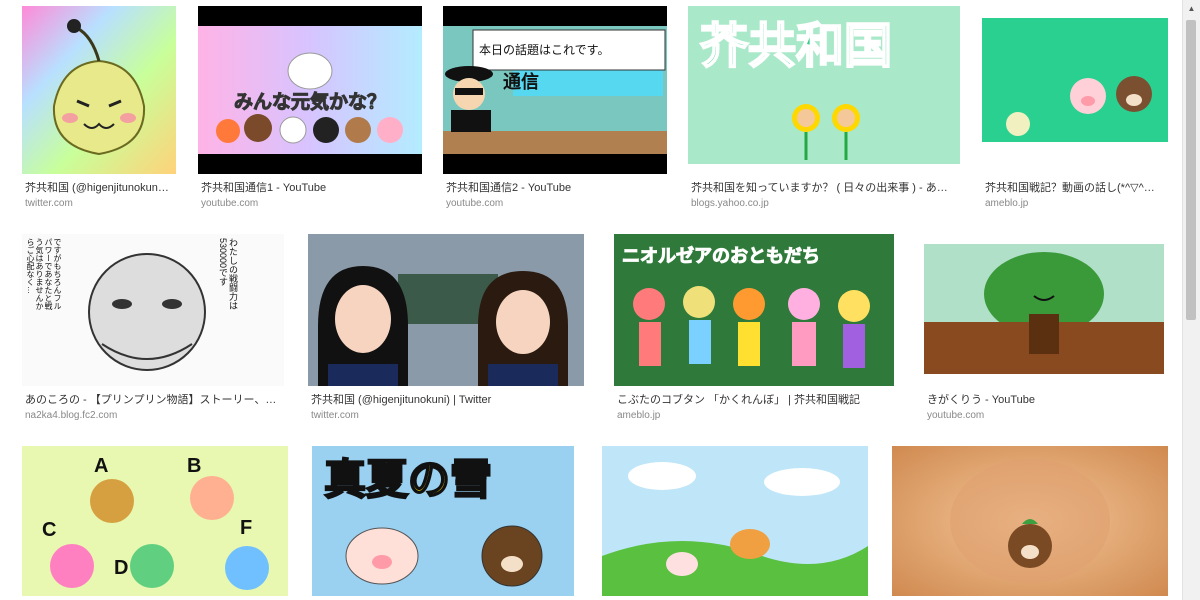 This screenshot has width=1200, height=600. I want to click on image-result-9: きがくりう - YouTube youtube.com, so click(1049, 331).